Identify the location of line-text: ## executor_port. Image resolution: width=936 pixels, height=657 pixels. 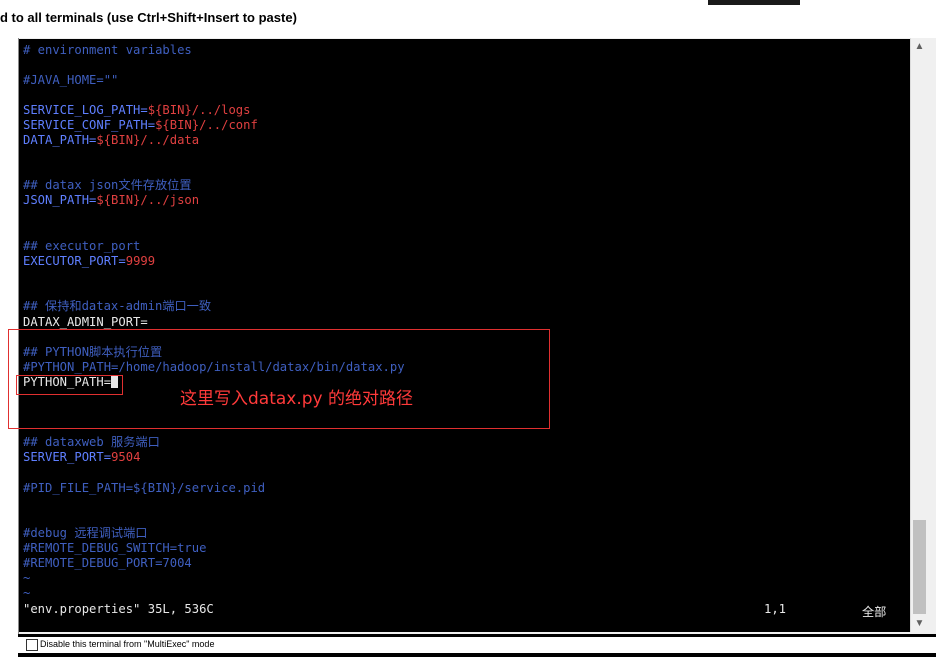
(82, 246).